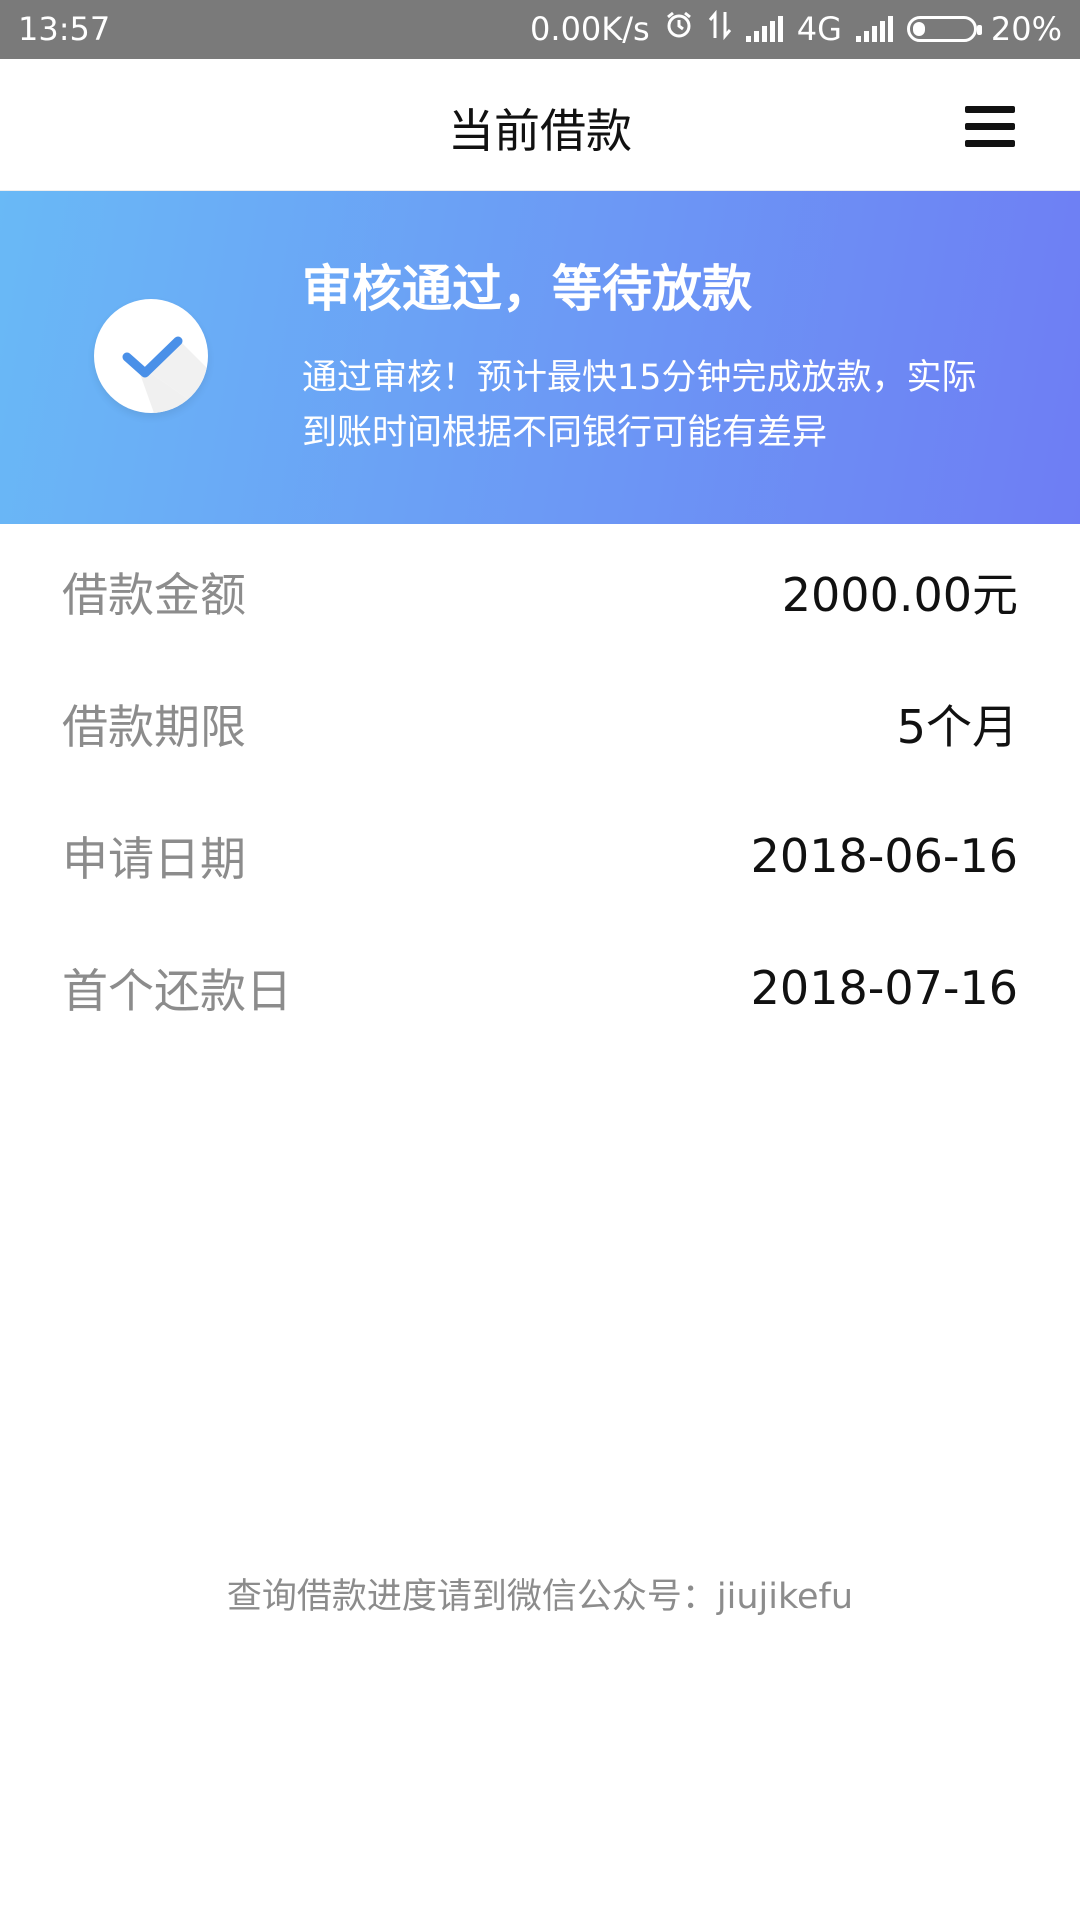  What do you see at coordinates (764, 29) in the screenshot?
I see `signal-strength-icon` at bounding box center [764, 29].